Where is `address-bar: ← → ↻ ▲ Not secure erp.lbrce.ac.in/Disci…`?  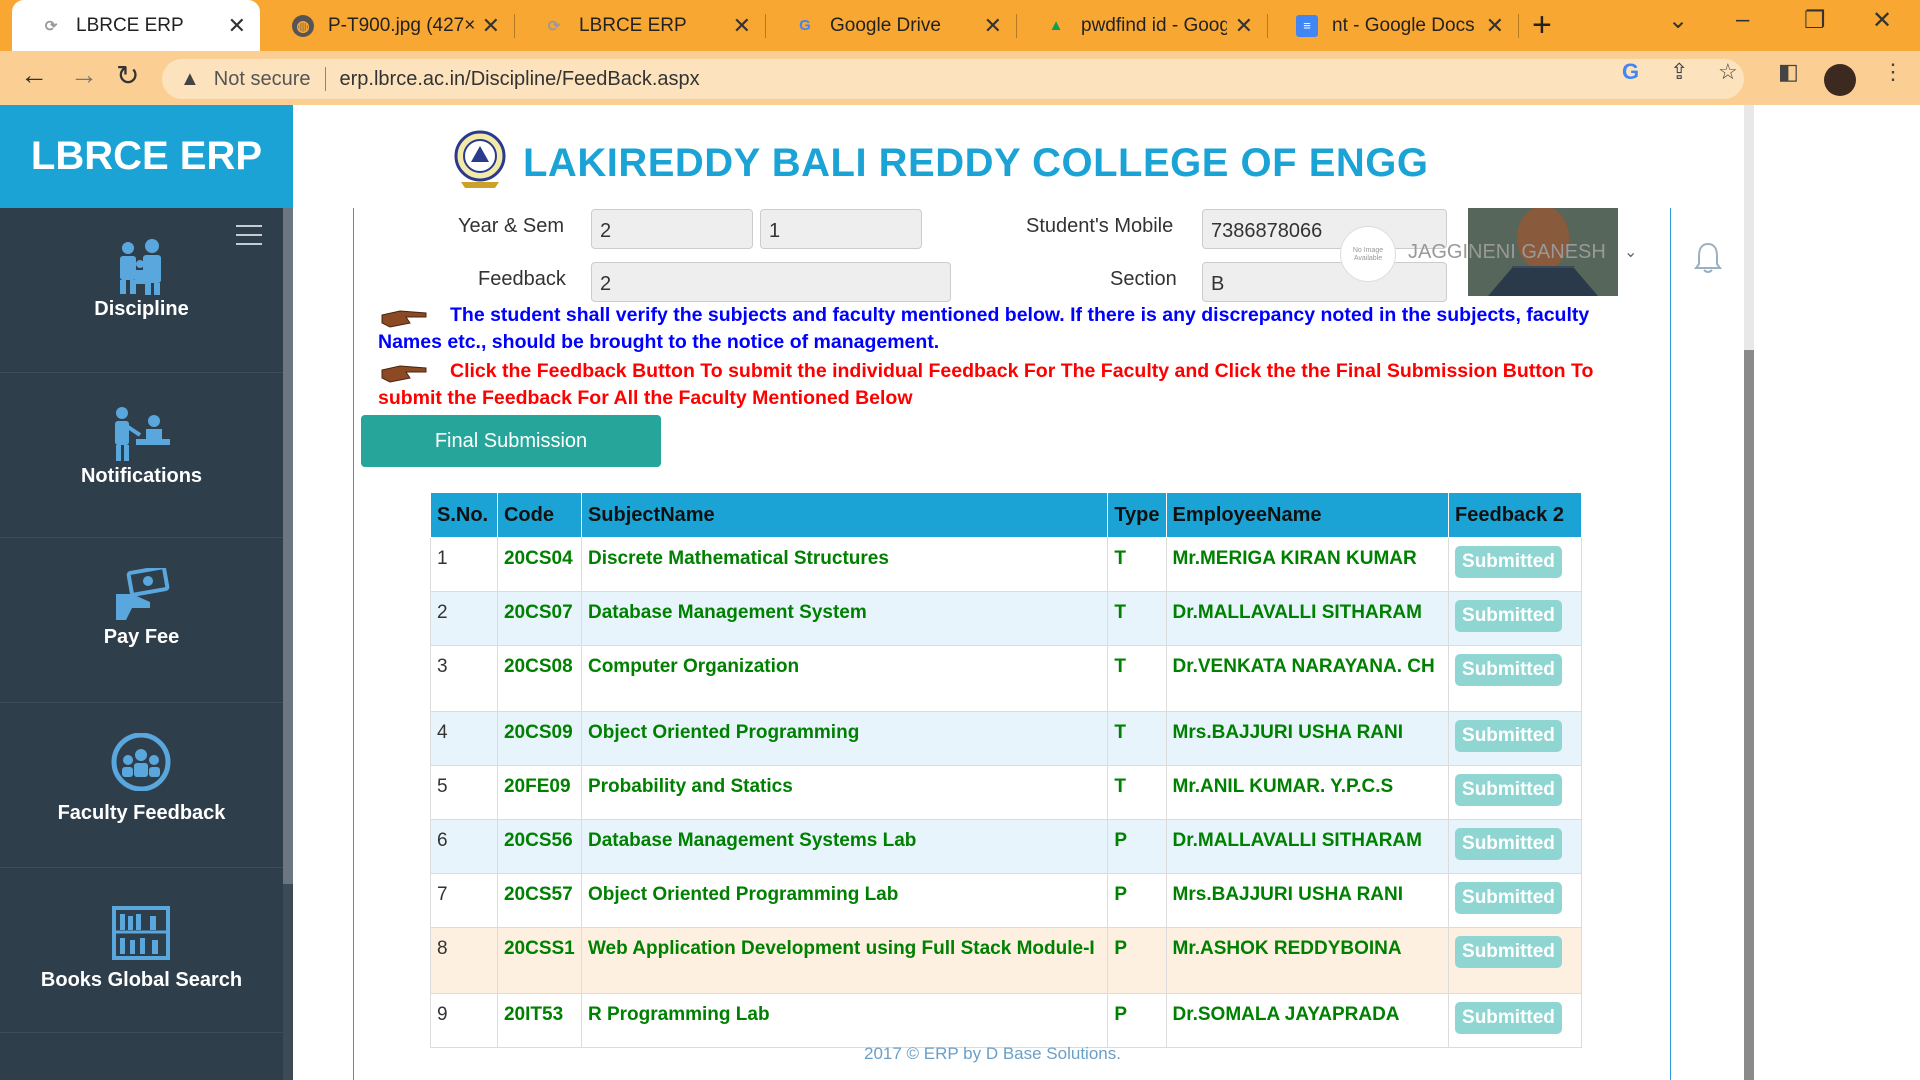
address-bar: ← → ↻ ▲ Not secure erp.lbrce.ac.in/Disci… is located at coordinates (960, 78).